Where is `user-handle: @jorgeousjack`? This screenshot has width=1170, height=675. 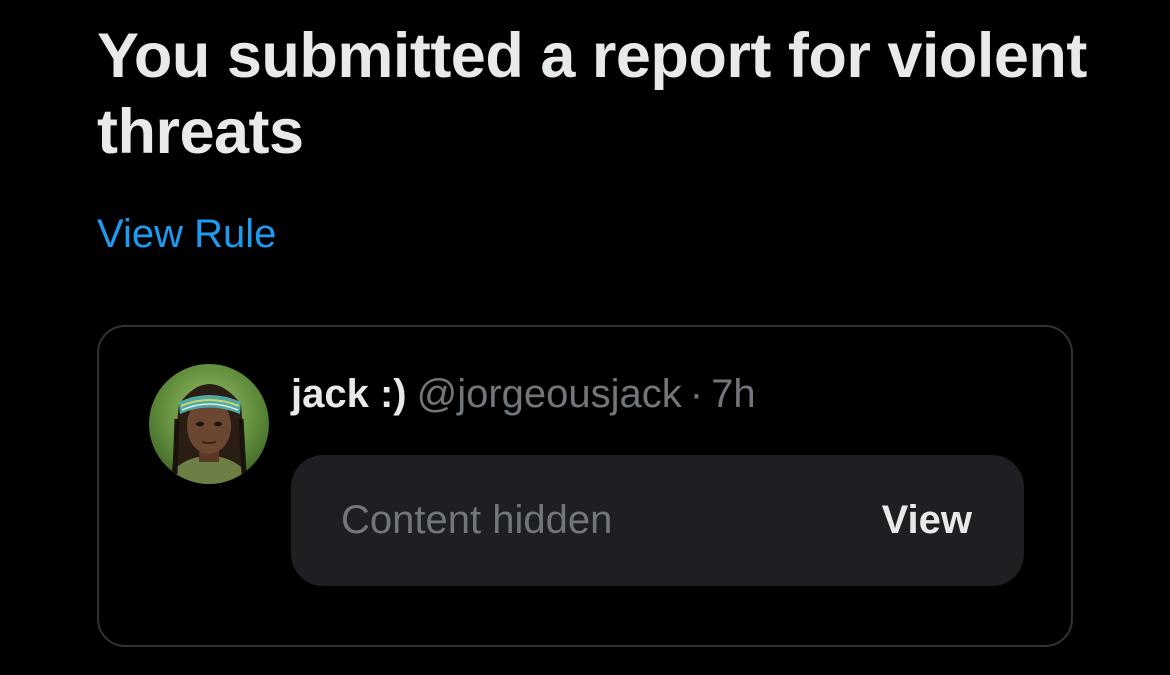
user-handle: @jorgeousjack is located at coordinates (549, 394).